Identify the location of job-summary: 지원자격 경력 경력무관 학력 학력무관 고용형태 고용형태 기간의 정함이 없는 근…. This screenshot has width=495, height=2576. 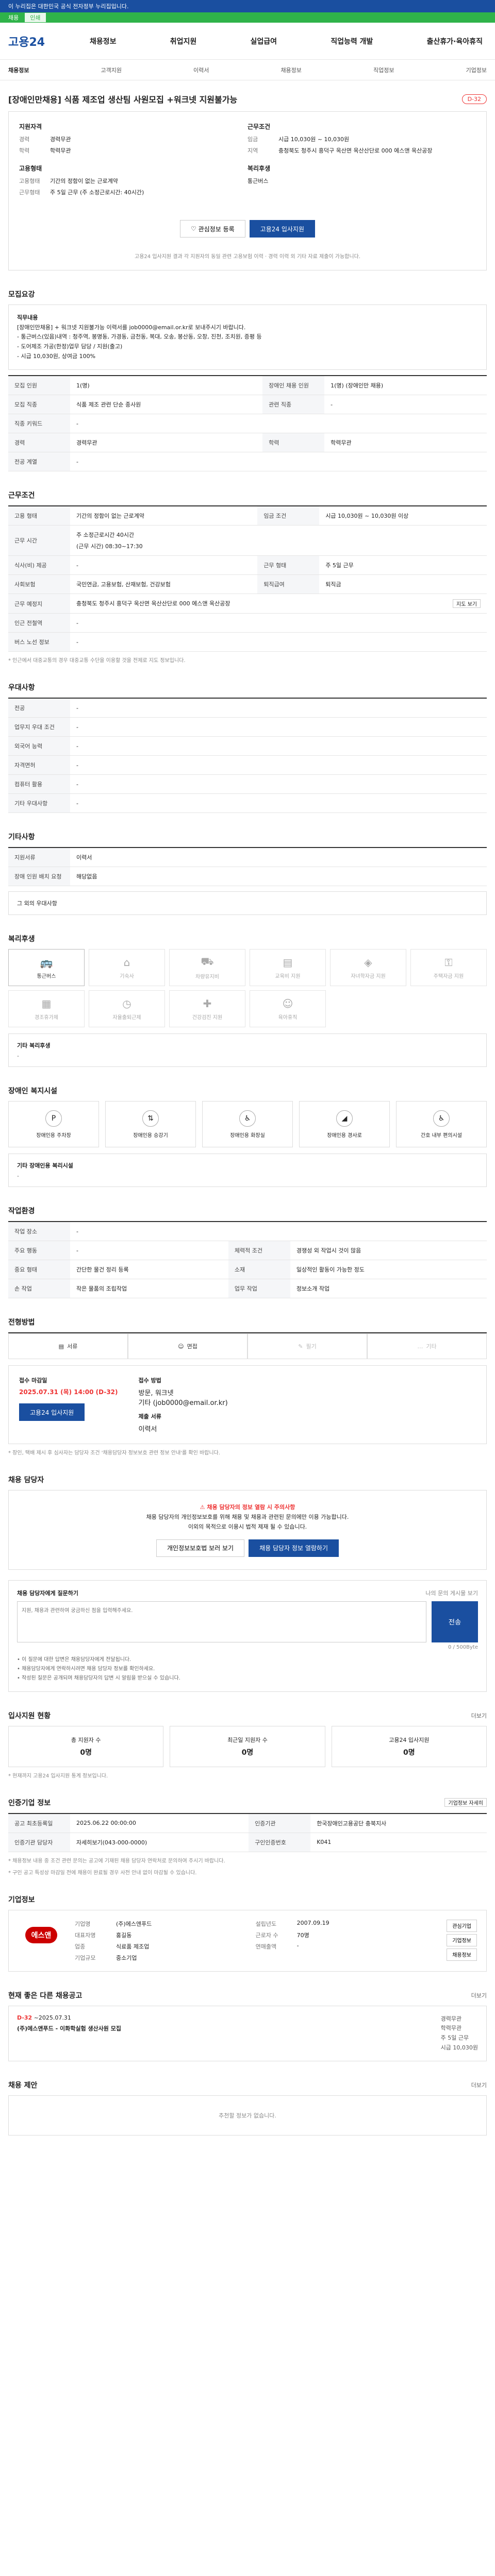
(247, 190).